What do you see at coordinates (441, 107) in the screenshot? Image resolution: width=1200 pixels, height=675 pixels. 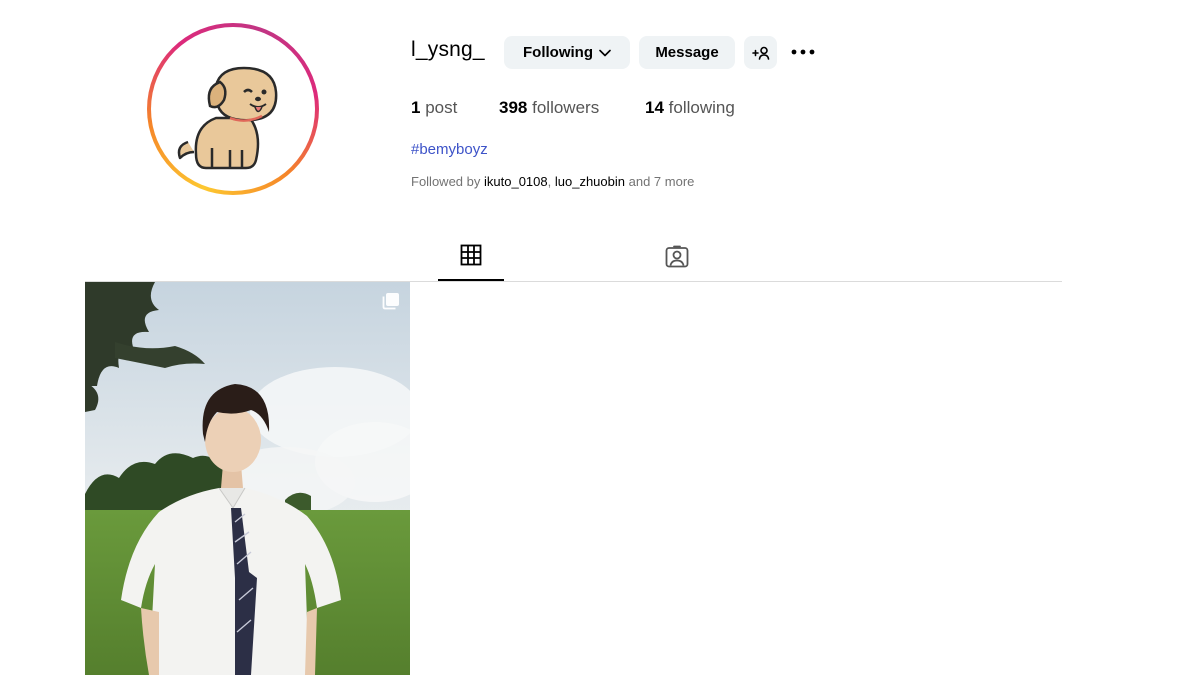 I see `posts-label: post` at bounding box center [441, 107].